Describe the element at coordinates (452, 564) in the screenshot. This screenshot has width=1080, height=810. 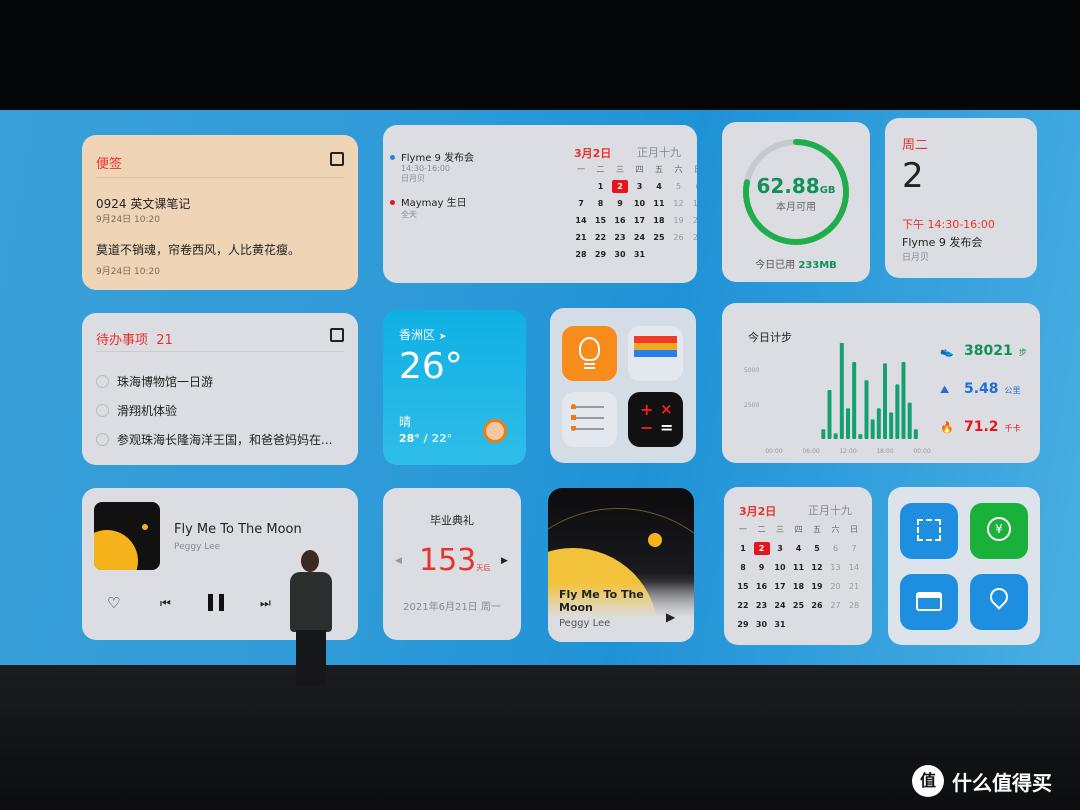
I see `countdown-widget: 毕业典礼 ◀ 153天后 ▶ 2021年6月21日 周一` at that location.